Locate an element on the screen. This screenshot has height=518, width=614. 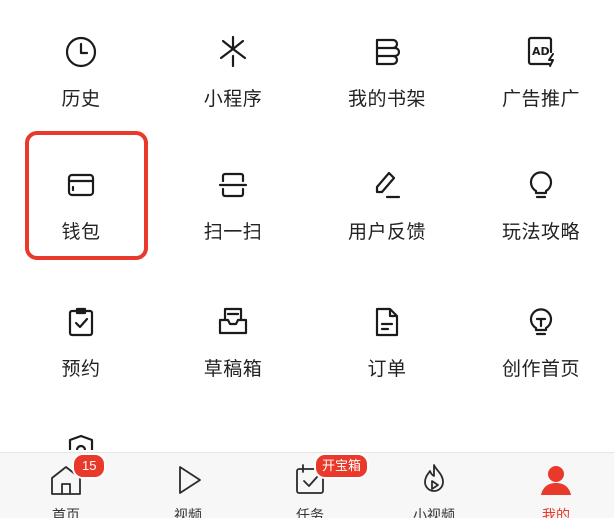
clipboard-check-icon is located at coordinates (81, 322).